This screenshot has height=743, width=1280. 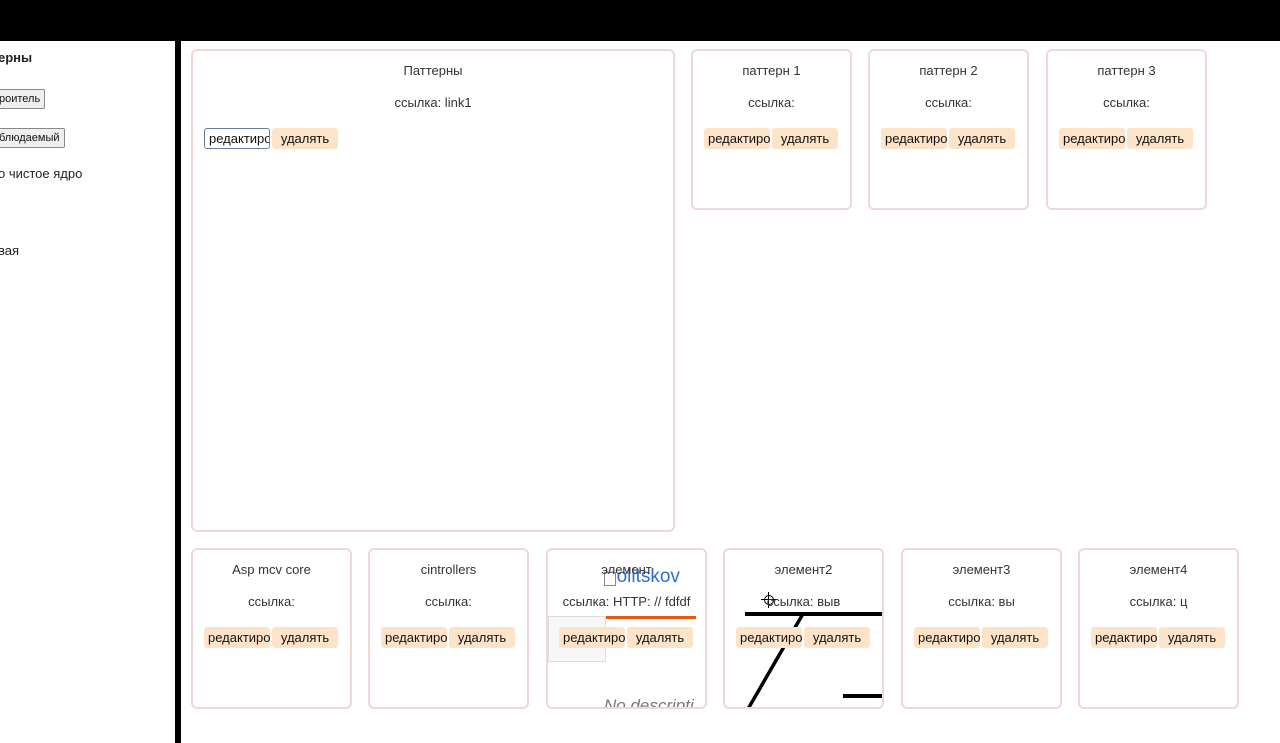 What do you see at coordinates (771, 70) in the screenshot?
I see `card-title: паттерн 1` at bounding box center [771, 70].